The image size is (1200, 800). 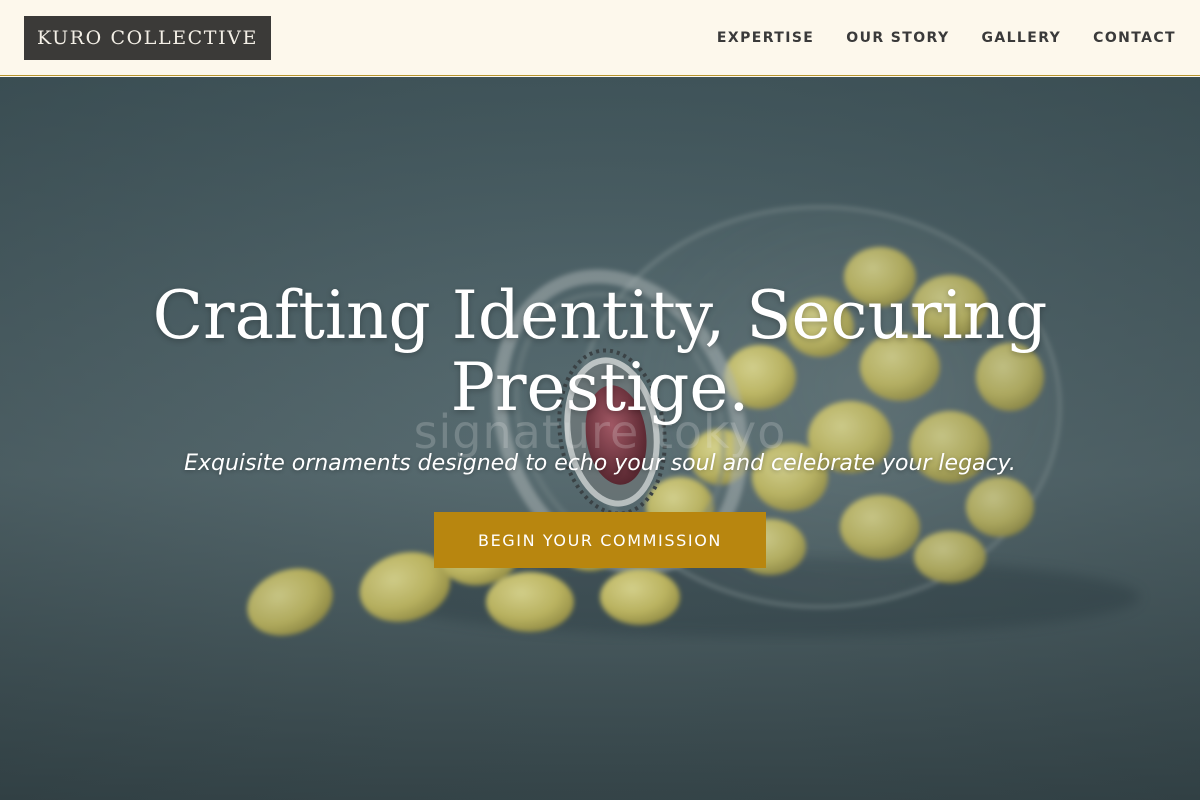 I want to click on brand-logo: KURO COLLECTIVE, so click(x=147, y=38).